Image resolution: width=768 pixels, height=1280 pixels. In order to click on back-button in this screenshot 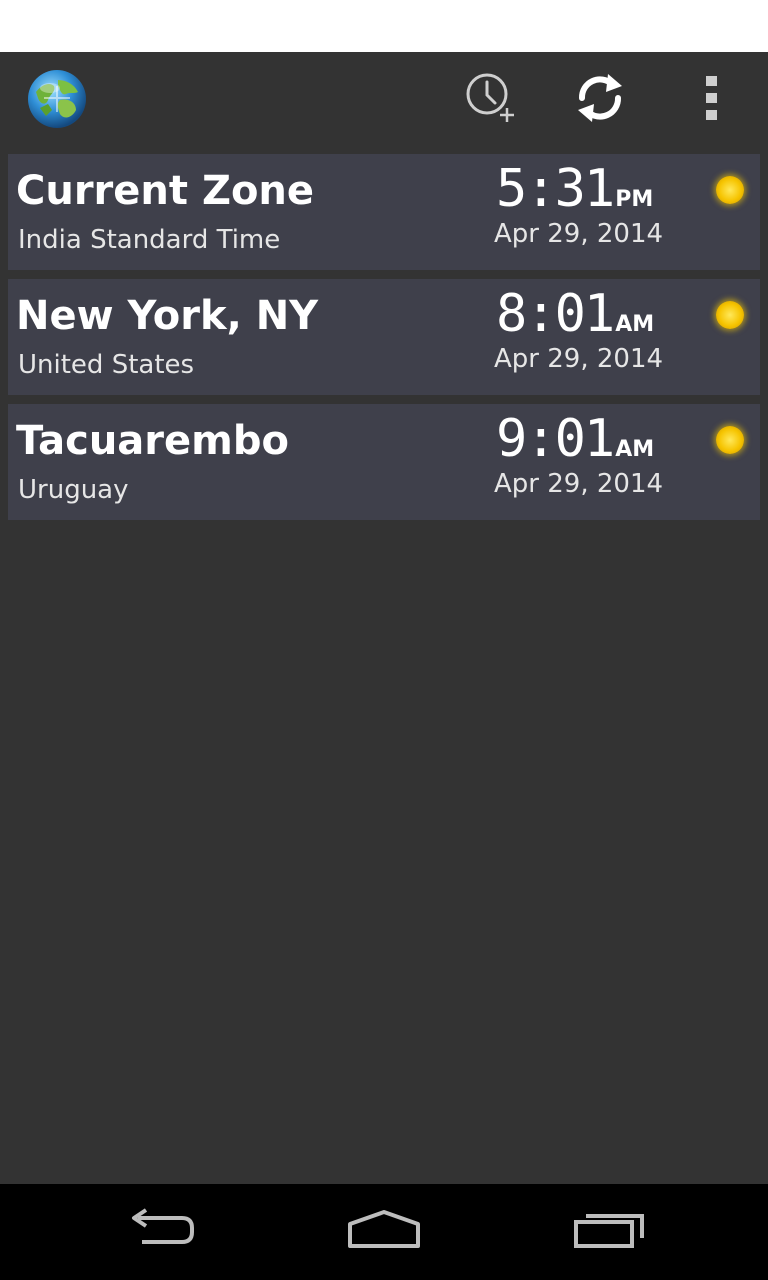, I will do `click(160, 1232)`.